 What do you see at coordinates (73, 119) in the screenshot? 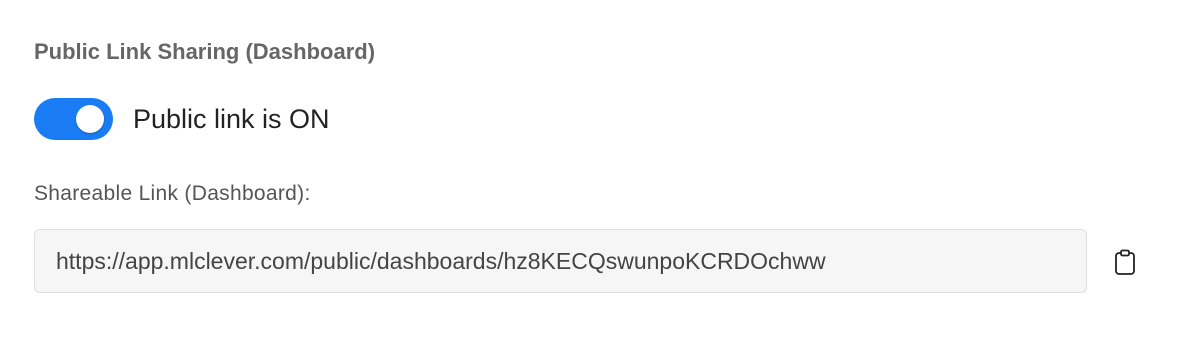
I see `public-link-toggle` at bounding box center [73, 119].